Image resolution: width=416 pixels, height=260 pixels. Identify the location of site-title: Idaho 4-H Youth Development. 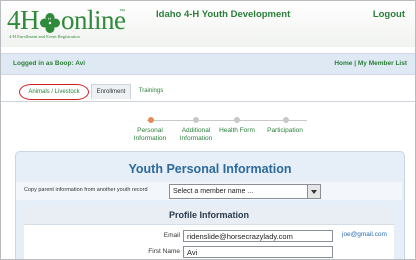
(223, 14).